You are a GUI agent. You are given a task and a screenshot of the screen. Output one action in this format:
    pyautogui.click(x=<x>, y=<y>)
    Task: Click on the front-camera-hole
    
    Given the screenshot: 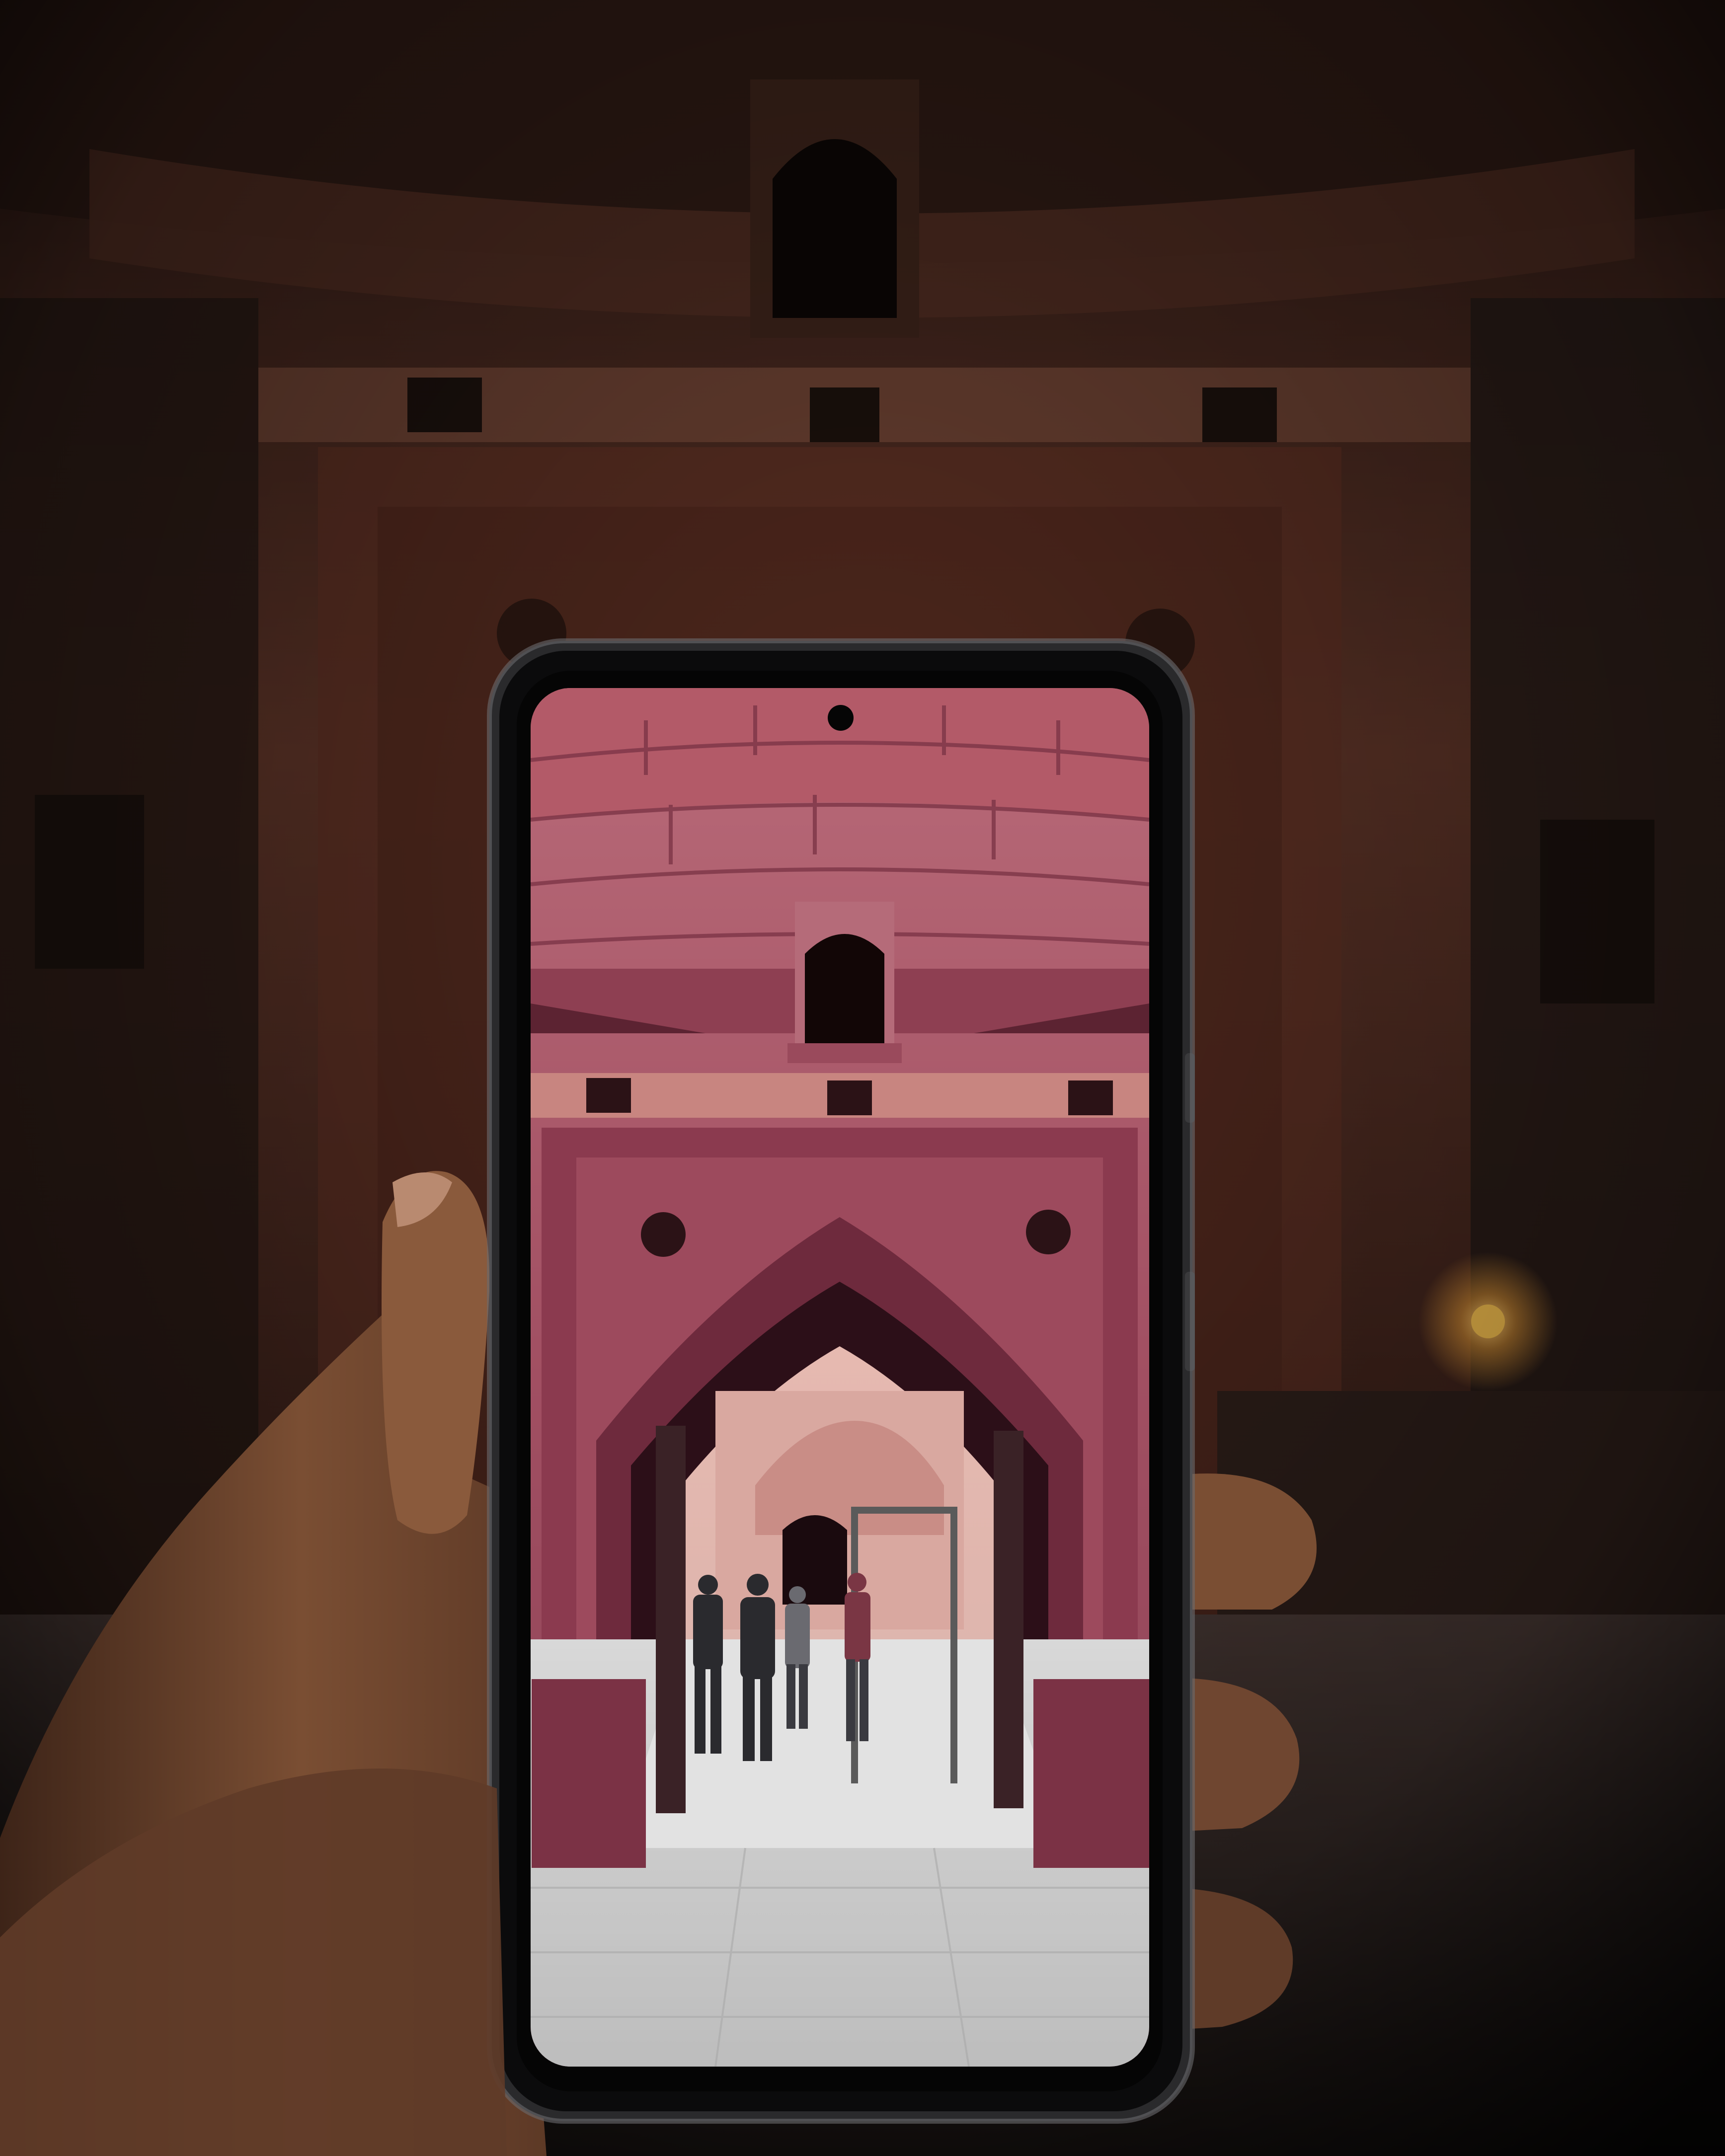 What is the action you would take?
    pyautogui.click(x=841, y=718)
    